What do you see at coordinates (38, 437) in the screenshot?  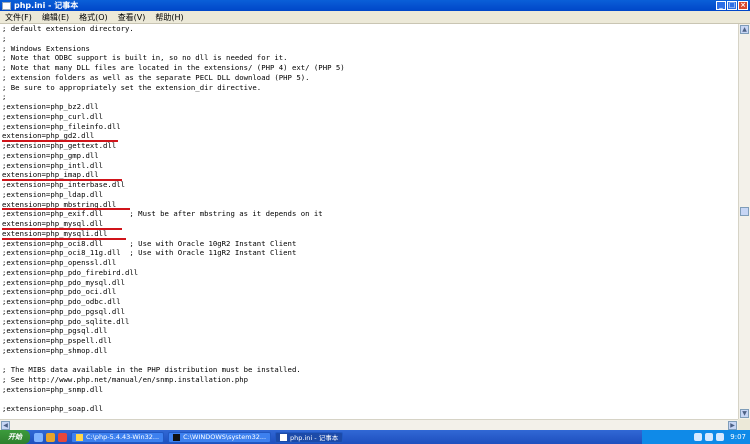 I see `desktop-icon` at bounding box center [38, 437].